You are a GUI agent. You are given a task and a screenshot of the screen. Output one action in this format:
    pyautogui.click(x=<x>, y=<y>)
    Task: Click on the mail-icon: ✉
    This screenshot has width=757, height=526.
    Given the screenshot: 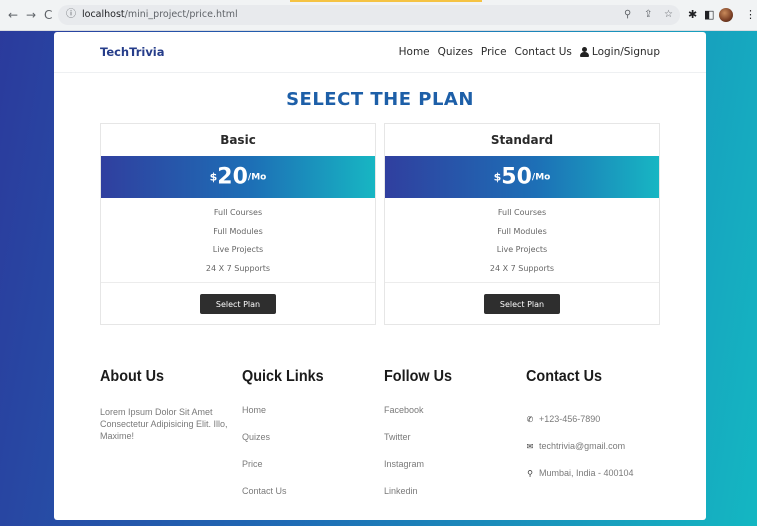 What is the action you would take?
    pyautogui.click(x=530, y=446)
    